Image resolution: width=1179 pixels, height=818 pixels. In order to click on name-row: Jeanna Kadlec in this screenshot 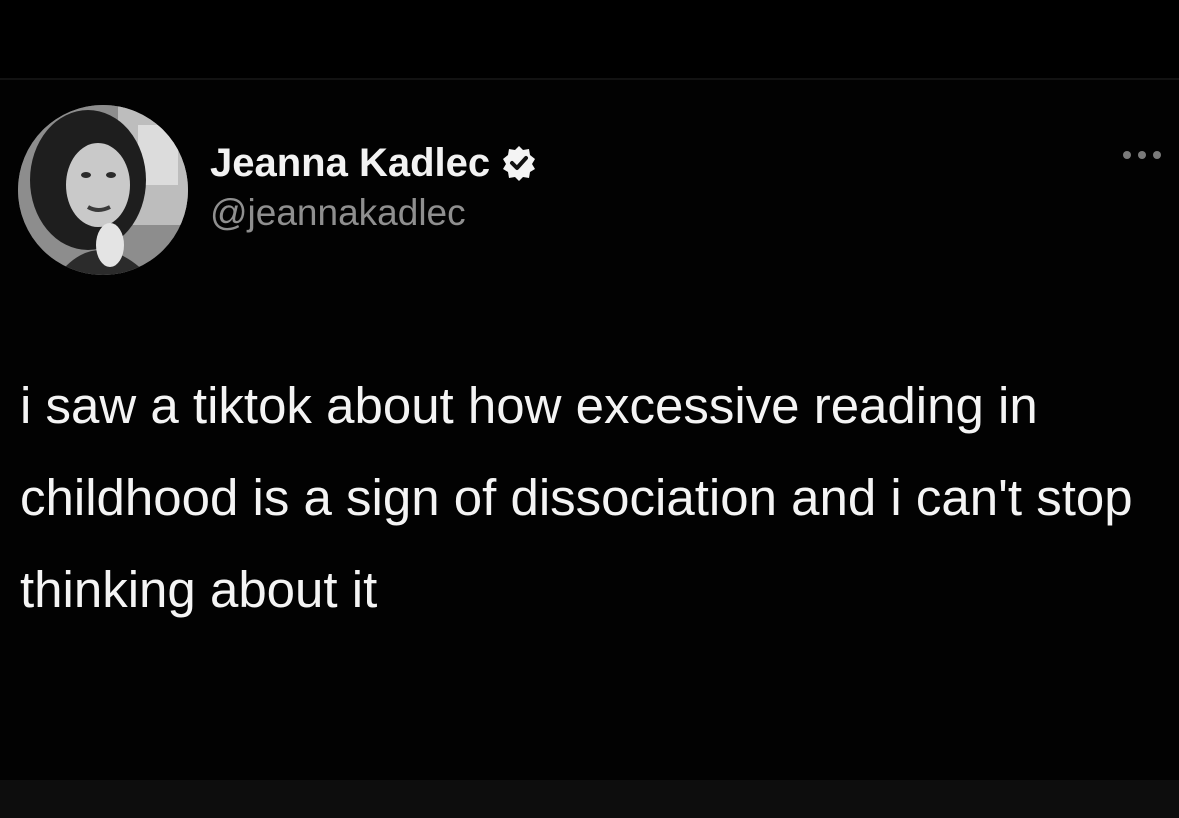, I will do `click(374, 163)`.